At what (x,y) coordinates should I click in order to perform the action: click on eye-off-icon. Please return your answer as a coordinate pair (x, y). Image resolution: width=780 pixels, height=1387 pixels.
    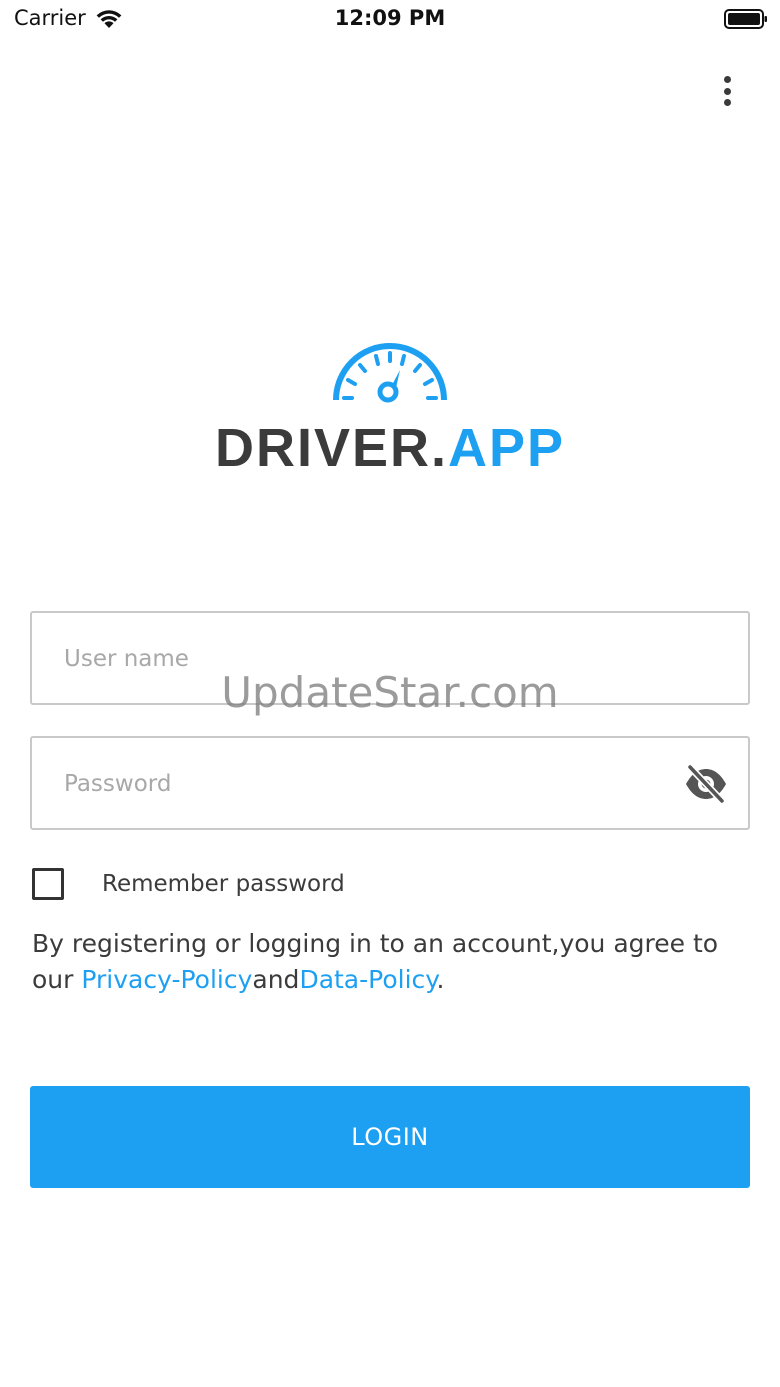
    Looking at the image, I should click on (706, 784).